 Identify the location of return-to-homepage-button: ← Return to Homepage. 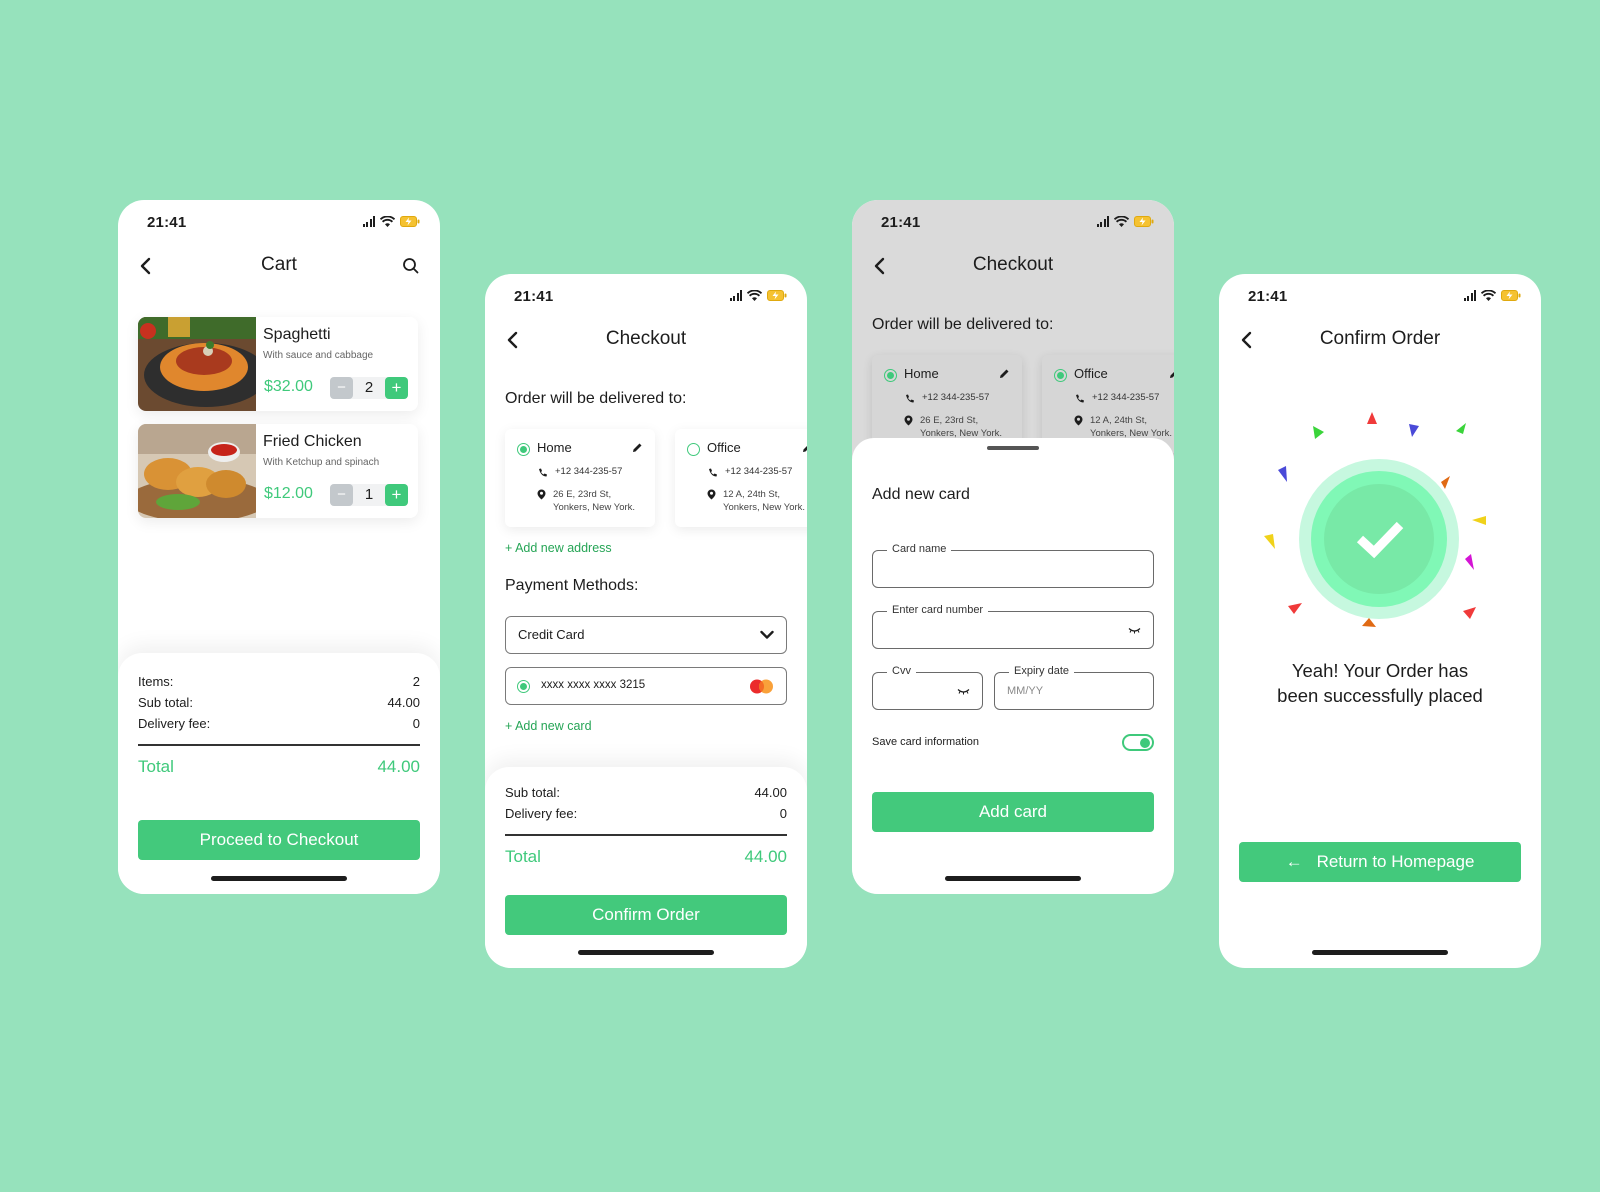
(1380, 862).